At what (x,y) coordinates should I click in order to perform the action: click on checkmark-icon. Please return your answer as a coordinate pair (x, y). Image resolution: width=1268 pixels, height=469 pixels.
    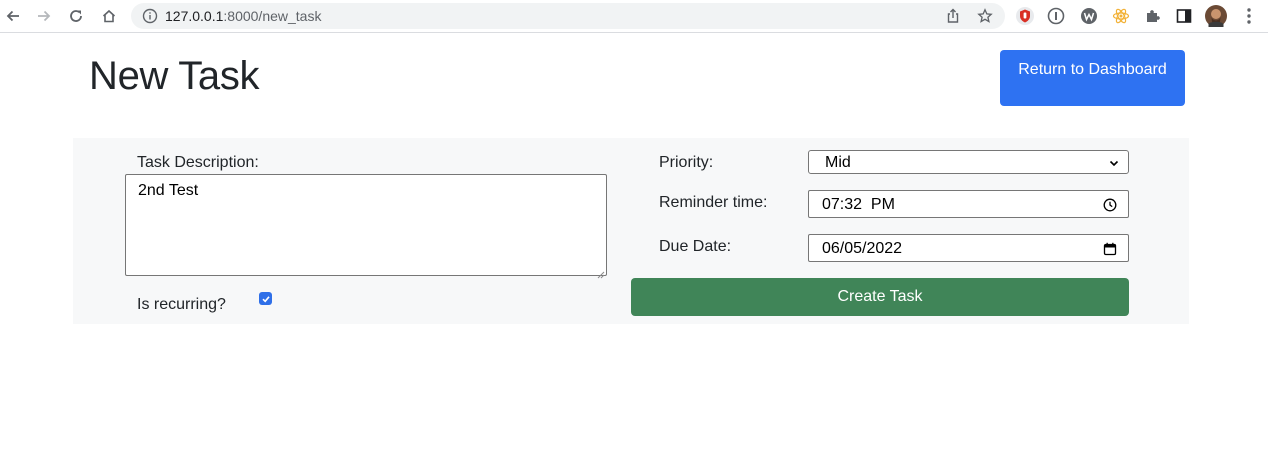
    Looking at the image, I should click on (265, 298).